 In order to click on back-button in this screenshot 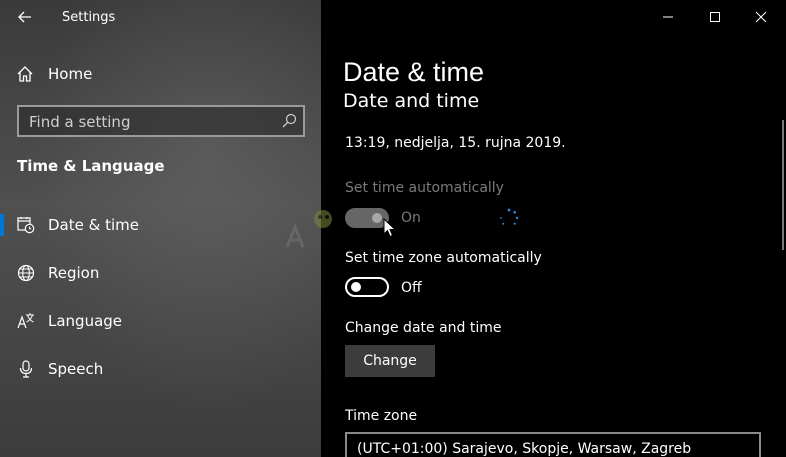, I will do `click(25, 17)`.